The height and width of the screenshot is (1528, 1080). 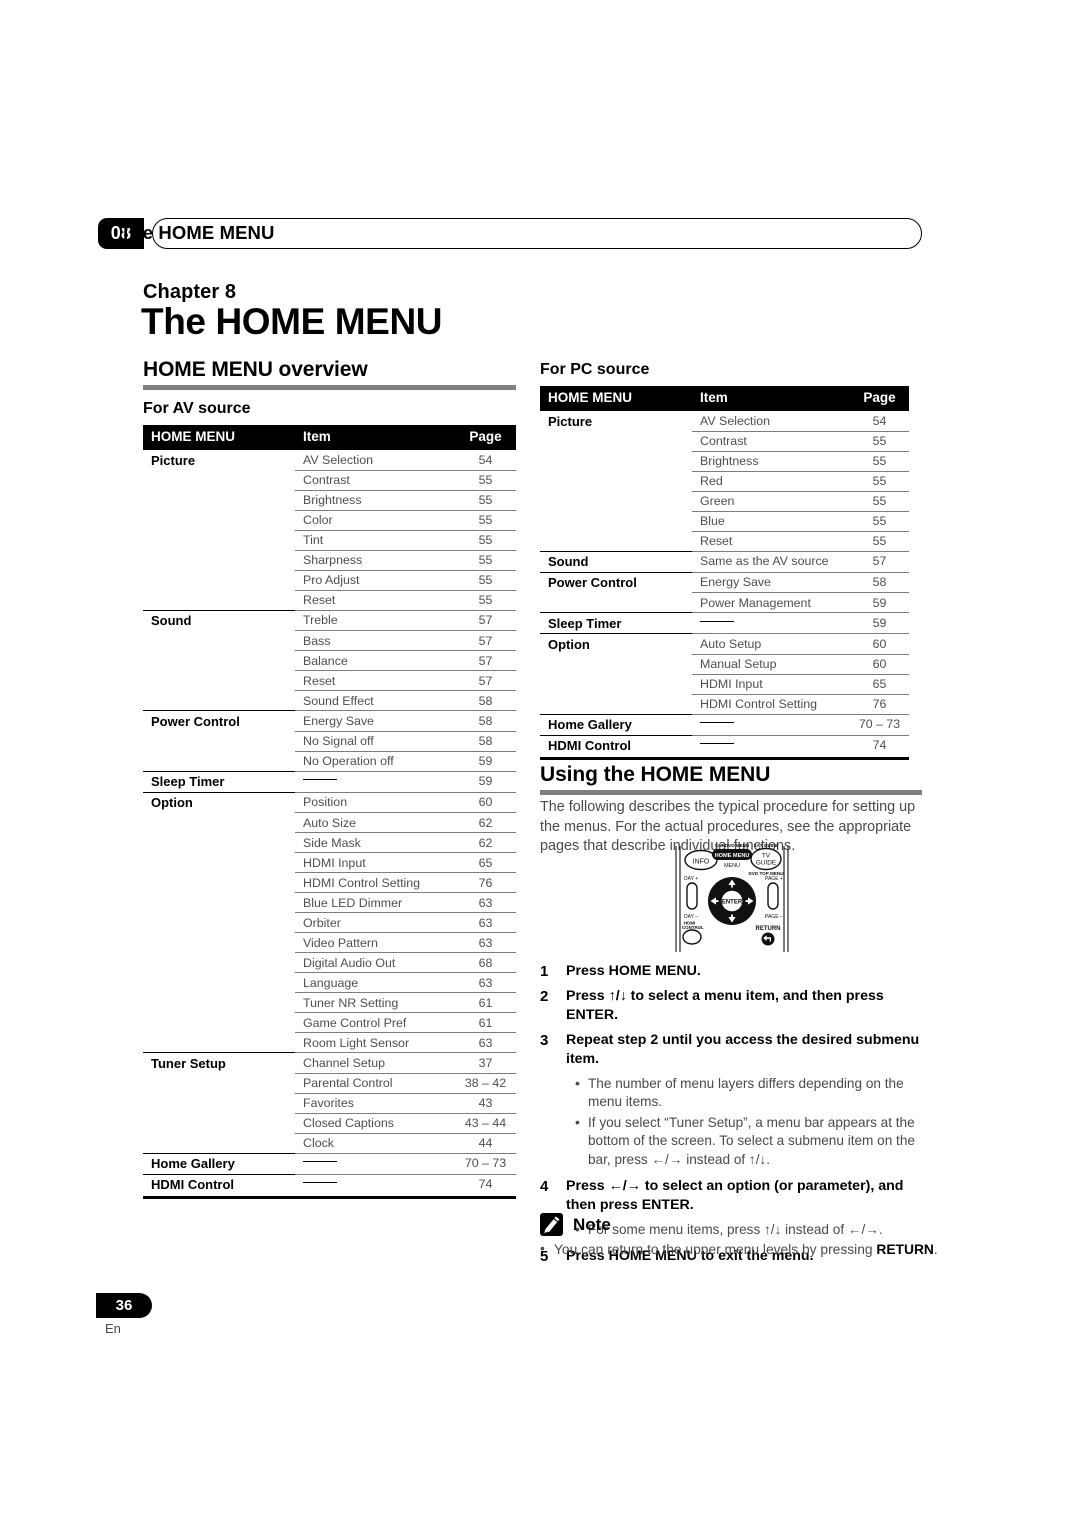 I want to click on page-number-badge: 36, so click(x=124, y=1305).